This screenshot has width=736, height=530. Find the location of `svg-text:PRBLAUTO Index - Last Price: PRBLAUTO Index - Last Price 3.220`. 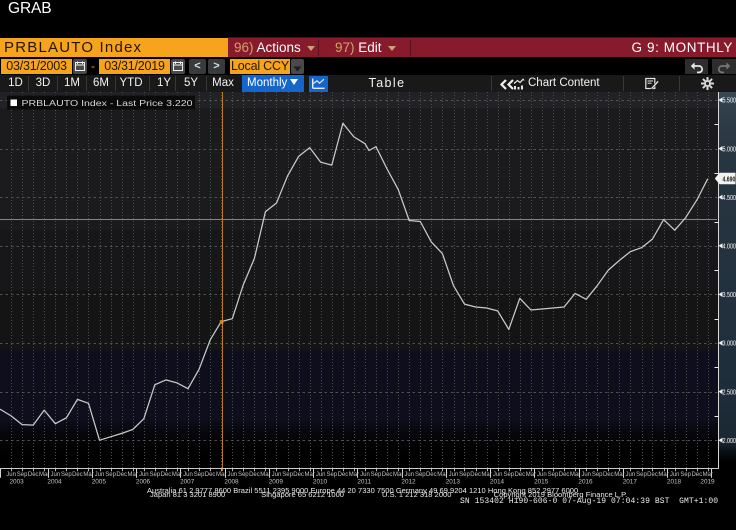

svg-text:PRBLAUTO Index - Last Price: PRBLAUTO Index - Last Price 3.220 is located at coordinates (108, 103).